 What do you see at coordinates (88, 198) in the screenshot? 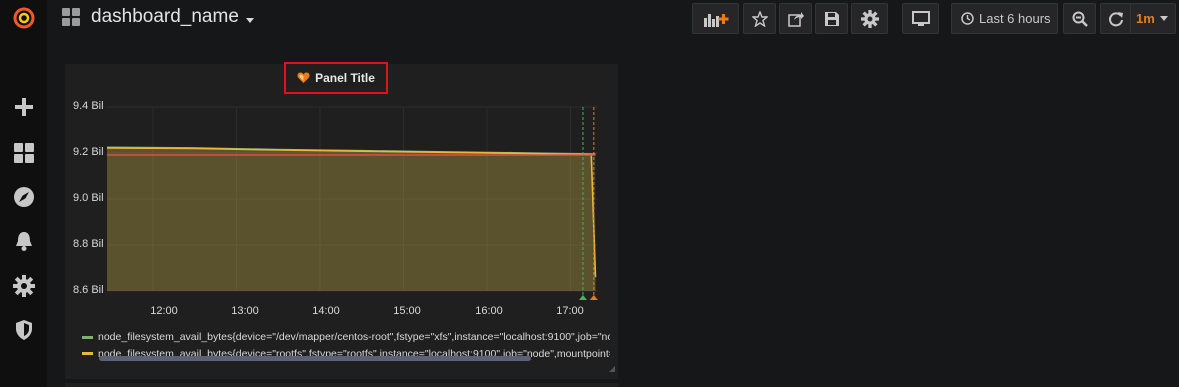
I see `y-tick-label: 9.0 Bil` at bounding box center [88, 198].